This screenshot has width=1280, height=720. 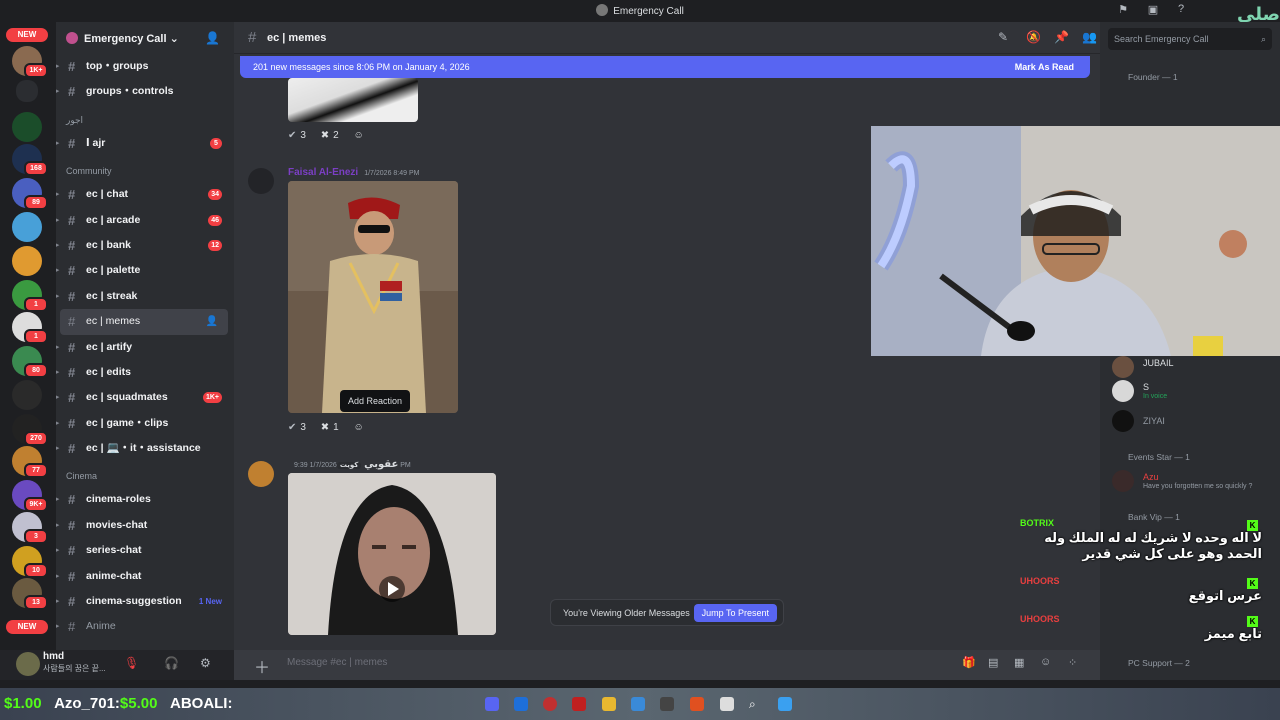 I want to click on store-taskbar-icon, so click(x=638, y=704).